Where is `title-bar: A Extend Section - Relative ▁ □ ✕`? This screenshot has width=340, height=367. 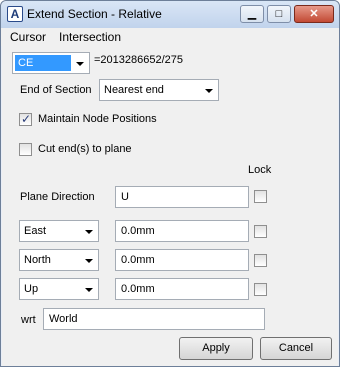 title-bar: A Extend Section - Relative ▁ □ ✕ is located at coordinates (170, 14).